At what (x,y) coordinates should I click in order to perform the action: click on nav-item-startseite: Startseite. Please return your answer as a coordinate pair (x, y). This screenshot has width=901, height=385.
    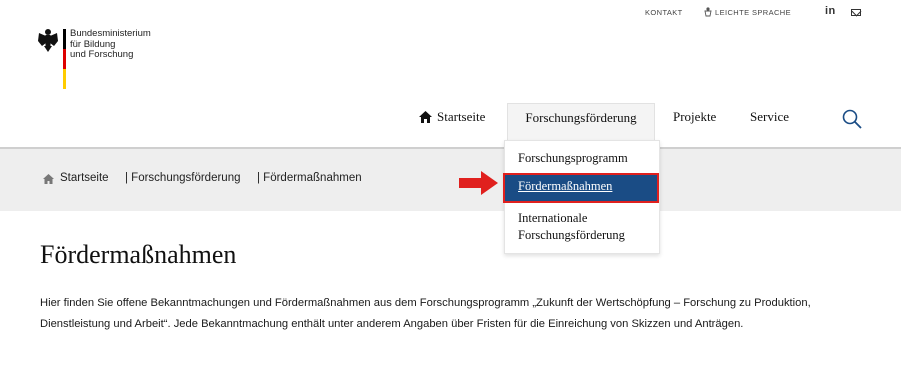
    Looking at the image, I should click on (452, 118).